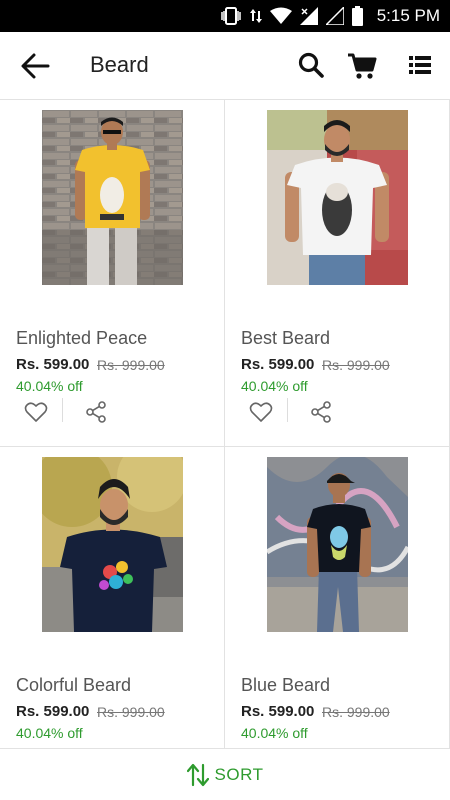 This screenshot has width=450, height=800. Describe the element at coordinates (197, 774) in the screenshot. I see `sort-icon` at that location.